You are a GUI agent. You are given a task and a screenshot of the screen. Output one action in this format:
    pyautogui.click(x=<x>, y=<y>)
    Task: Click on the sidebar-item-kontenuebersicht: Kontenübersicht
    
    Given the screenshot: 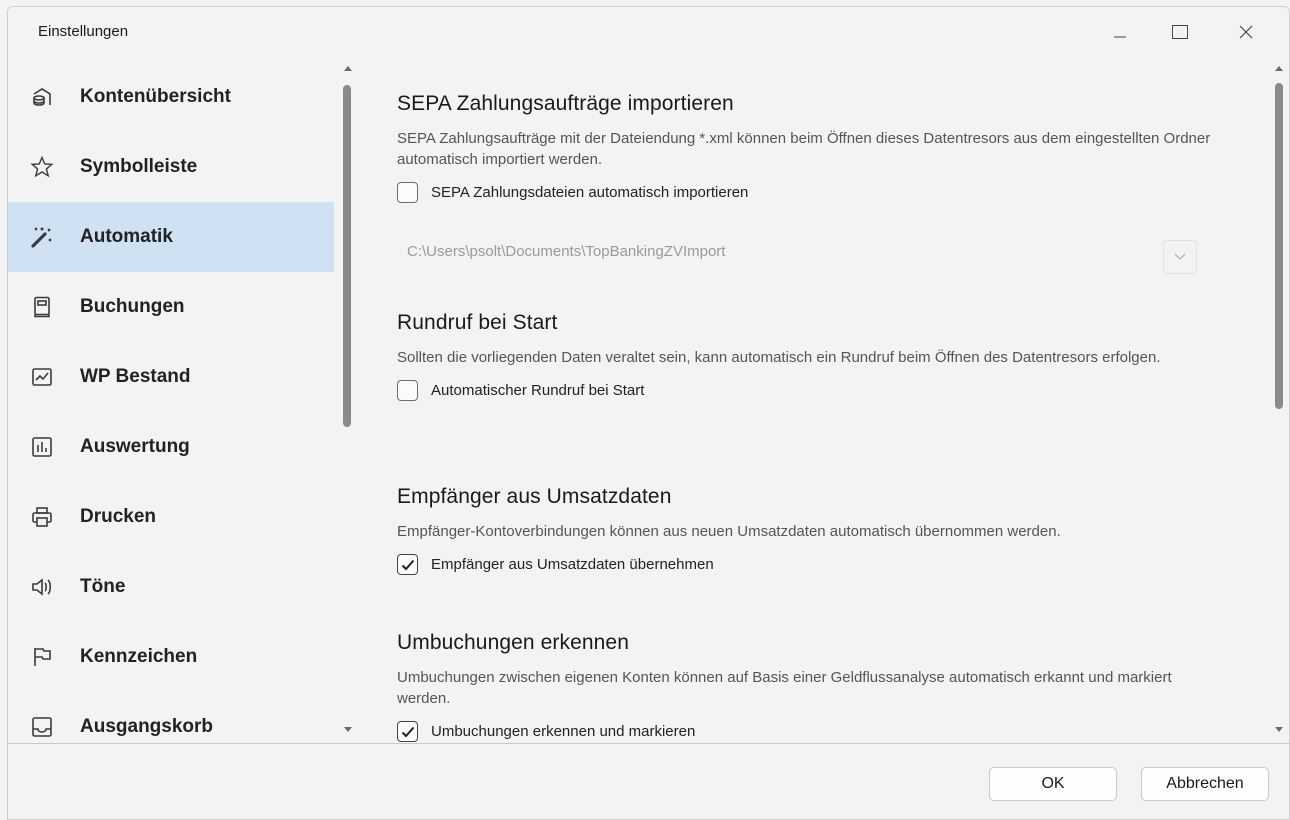 What is the action you would take?
    pyautogui.click(x=171, y=97)
    